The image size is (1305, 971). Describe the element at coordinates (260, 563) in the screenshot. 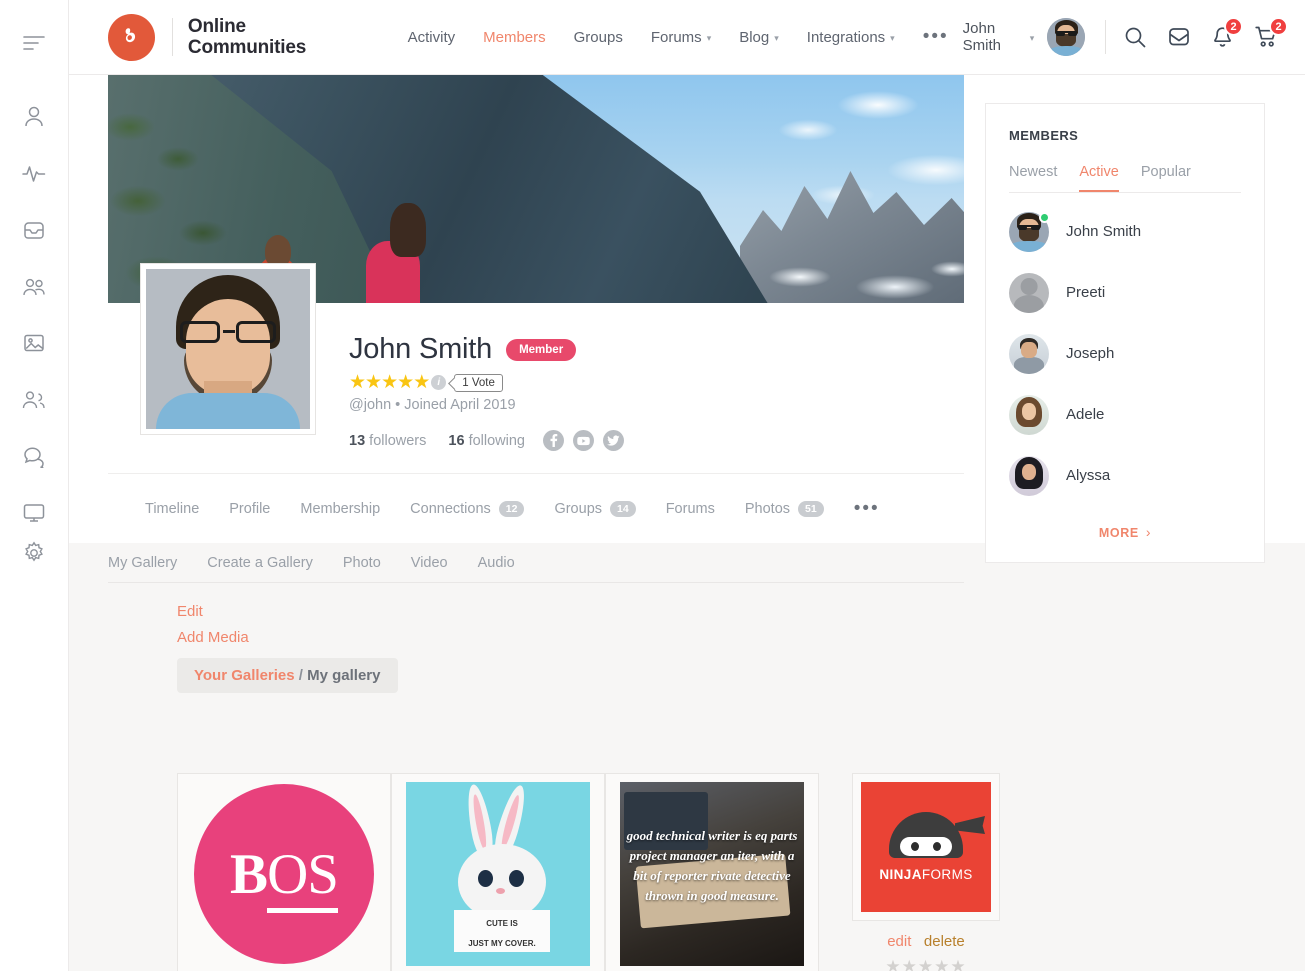

I see `subnav-create-a-gallery: Create a Gallery` at that location.